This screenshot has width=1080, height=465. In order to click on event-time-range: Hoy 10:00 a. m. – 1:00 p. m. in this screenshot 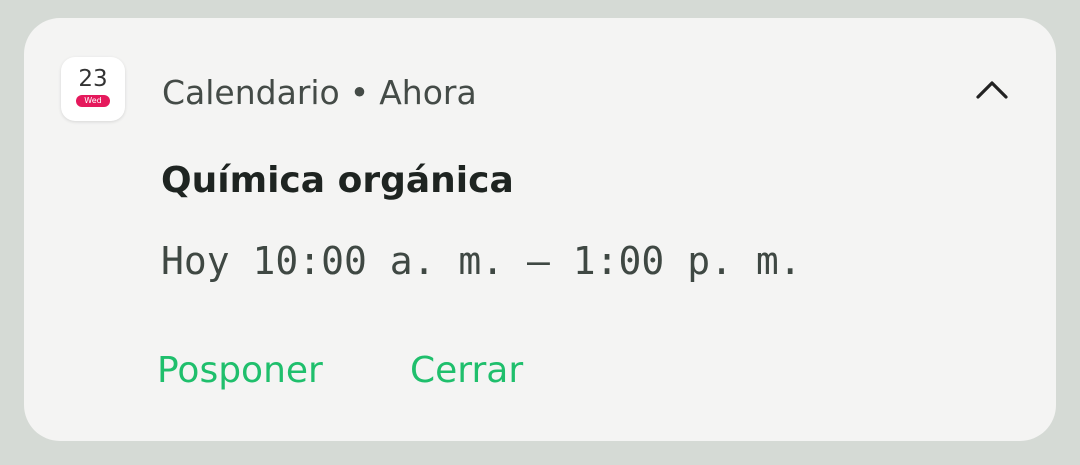, I will do `click(481, 261)`.